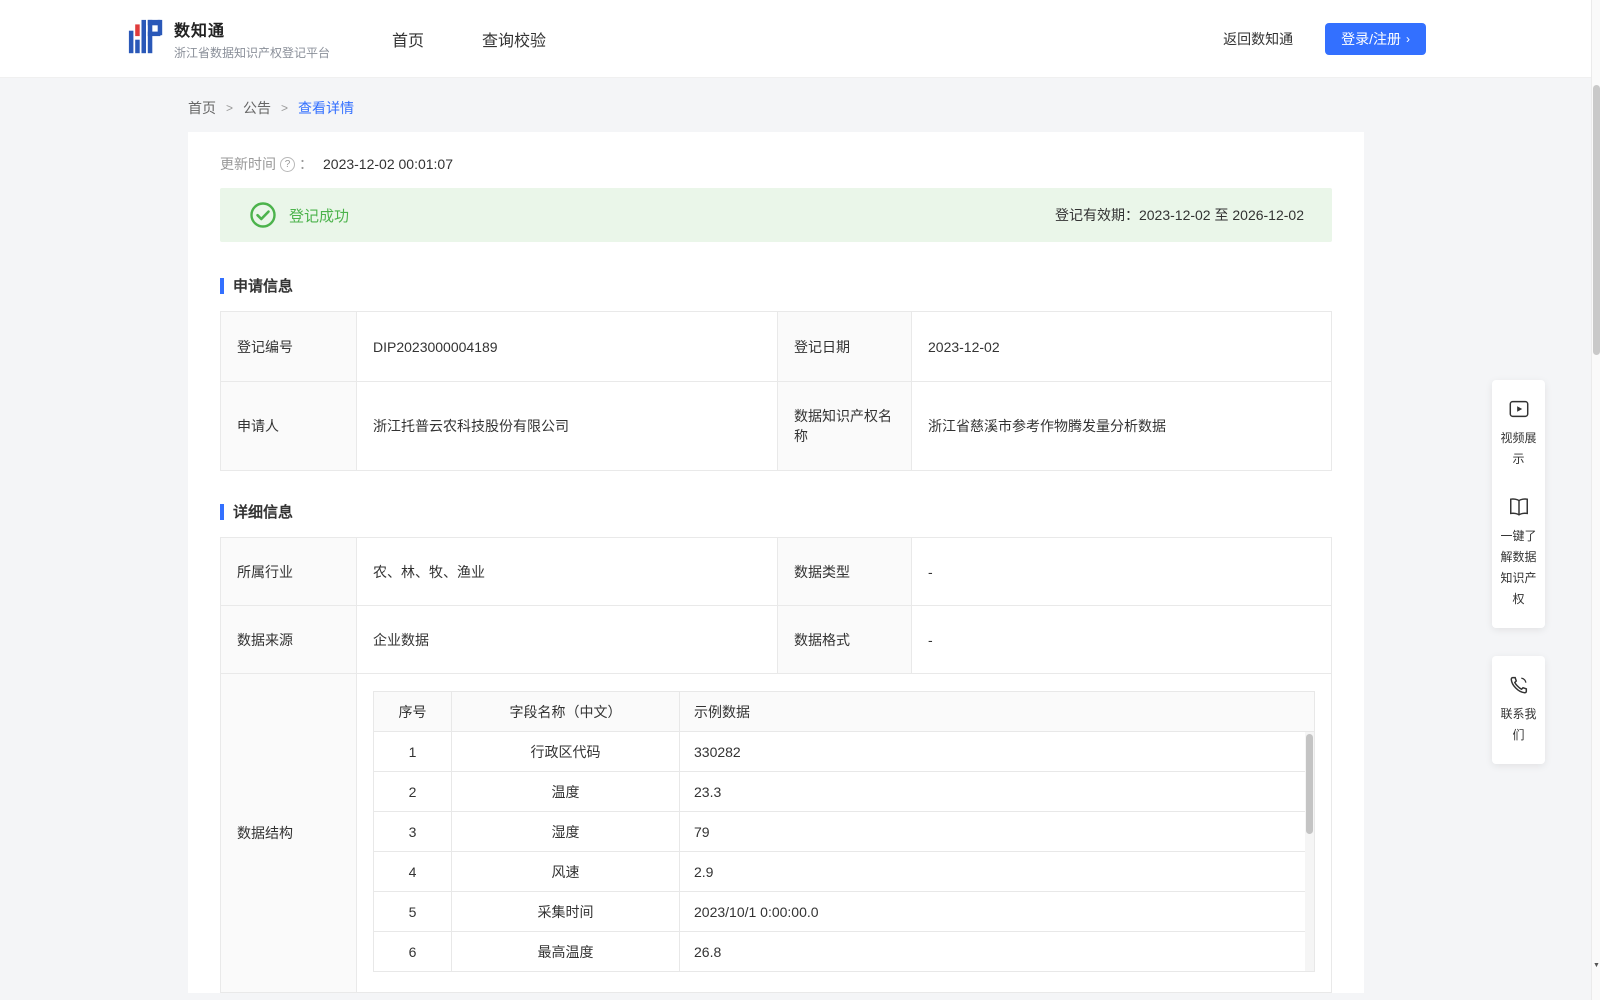  What do you see at coordinates (1371, 38) in the screenshot?
I see `login-button-label: 登录/注册` at bounding box center [1371, 38].